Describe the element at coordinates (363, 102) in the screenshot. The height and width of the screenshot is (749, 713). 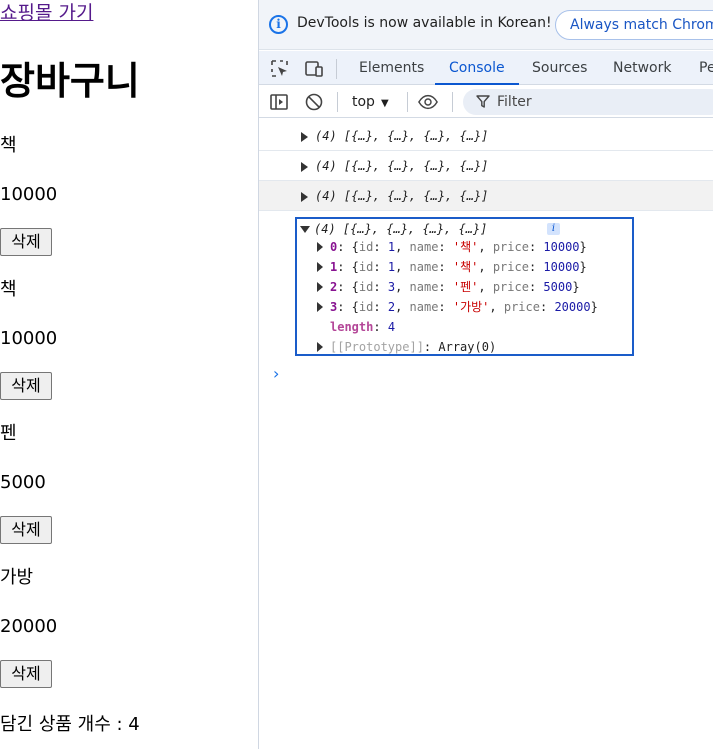
I see `context-label: top` at that location.